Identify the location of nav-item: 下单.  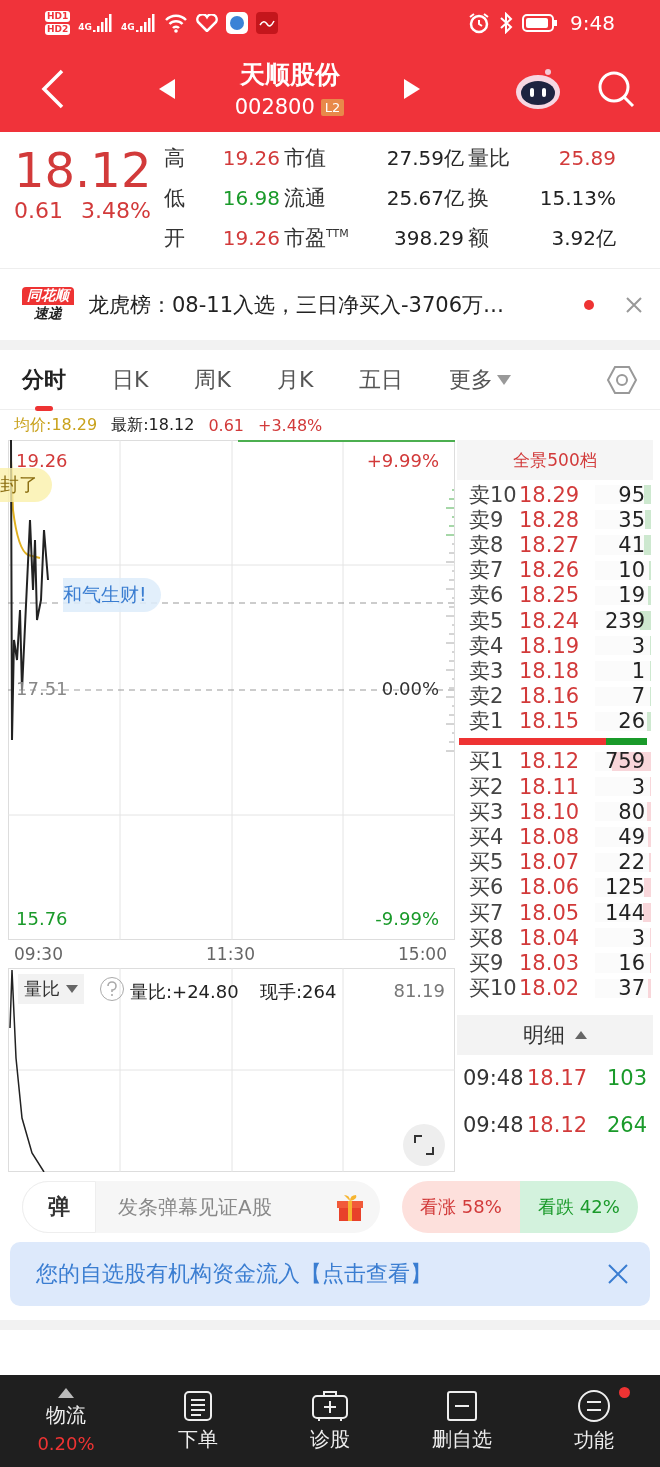
(198, 1421).